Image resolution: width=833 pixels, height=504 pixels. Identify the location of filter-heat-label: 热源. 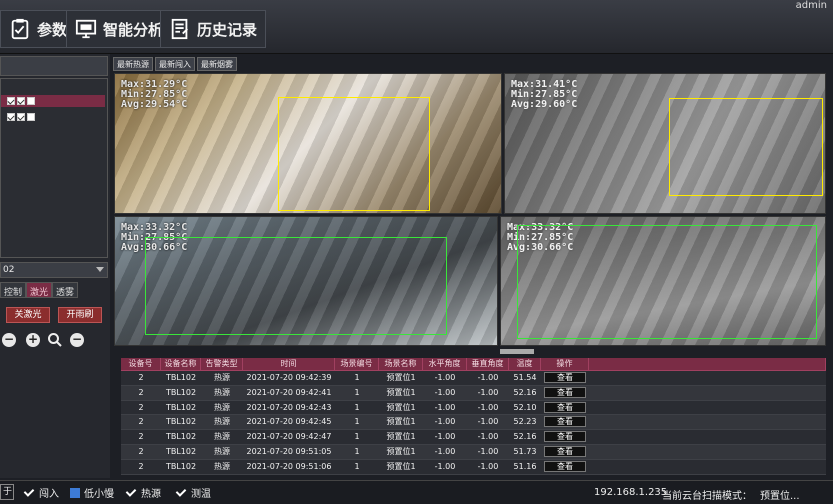
(151, 494).